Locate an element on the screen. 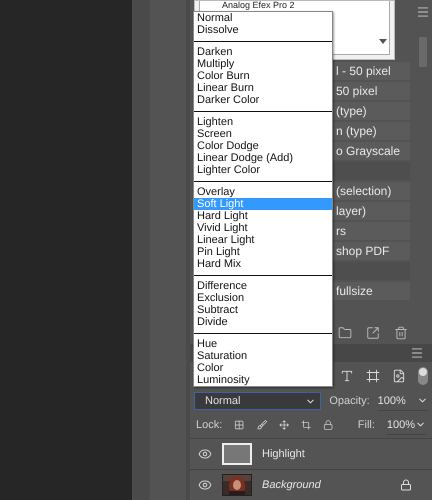 This screenshot has height=500, width=432. menu-item: Darken is located at coordinates (263, 52).